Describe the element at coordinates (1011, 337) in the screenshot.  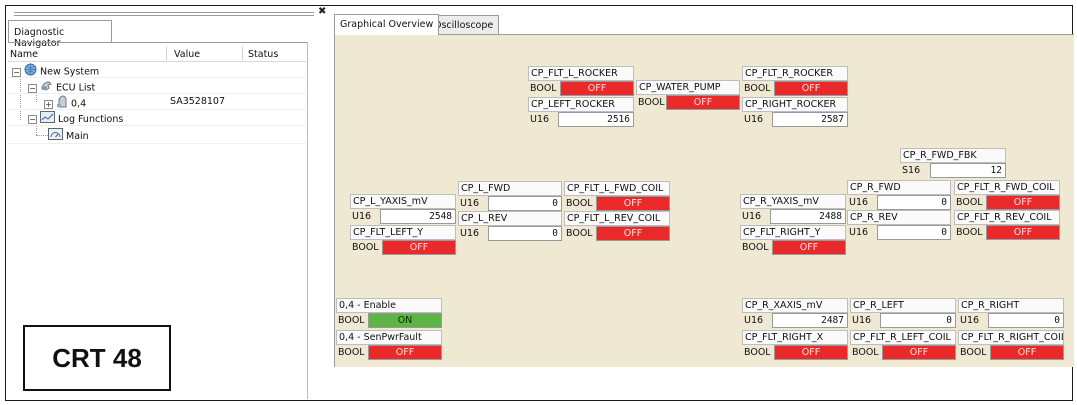
I see `signal-name: CP_FLT_R_RIGHT_COIL` at that location.